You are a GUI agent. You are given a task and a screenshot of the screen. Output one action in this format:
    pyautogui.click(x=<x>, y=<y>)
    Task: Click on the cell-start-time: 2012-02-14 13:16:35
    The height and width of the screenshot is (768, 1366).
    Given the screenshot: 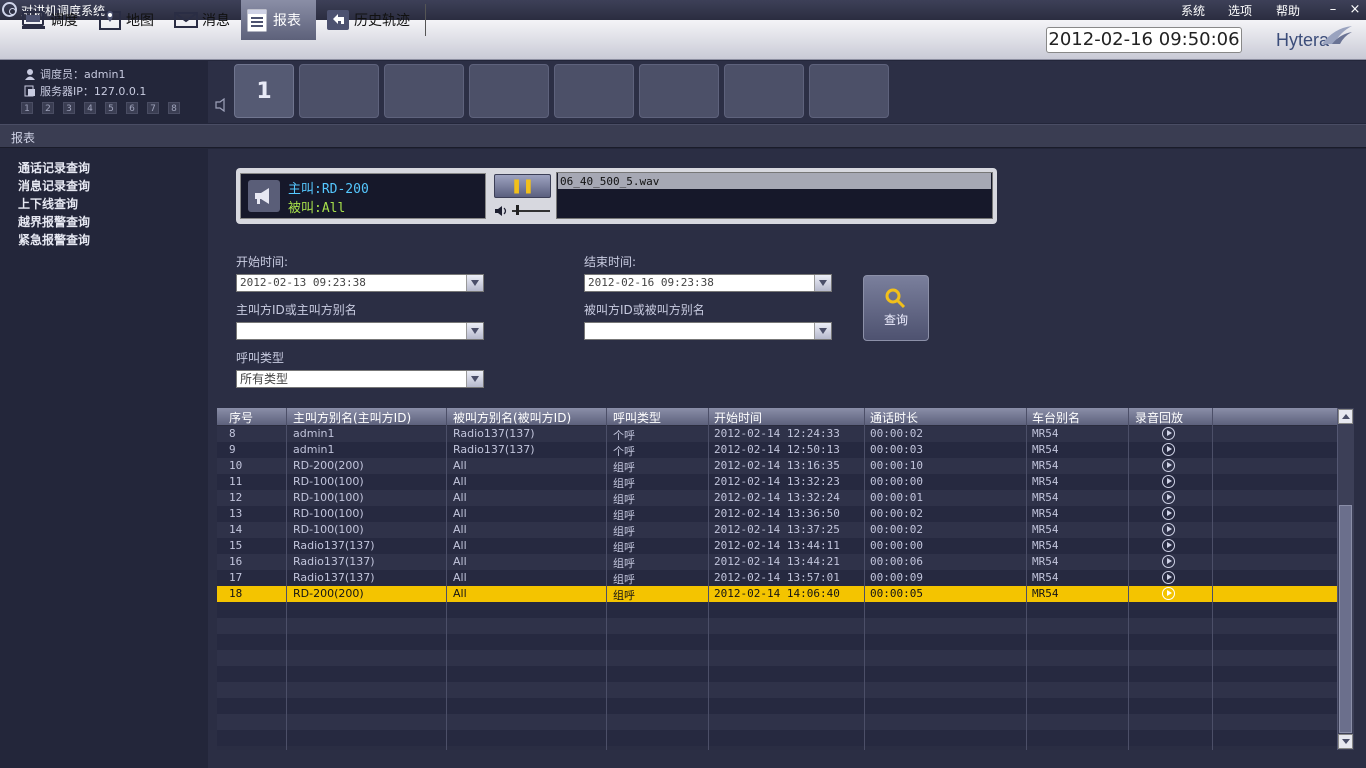 What is the action you would take?
    pyautogui.click(x=777, y=465)
    